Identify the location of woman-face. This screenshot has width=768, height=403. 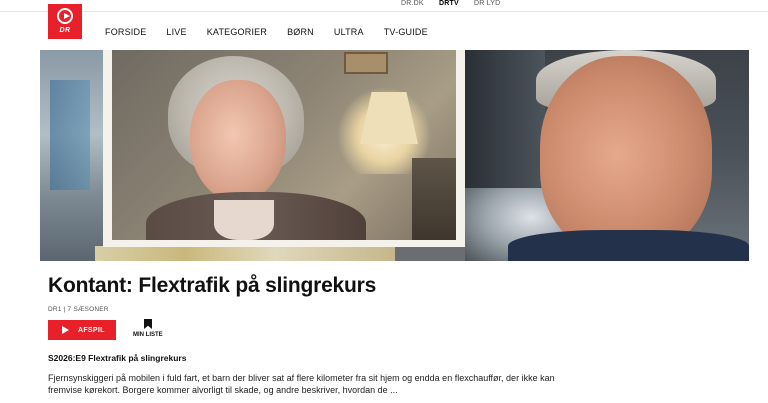
(238, 141).